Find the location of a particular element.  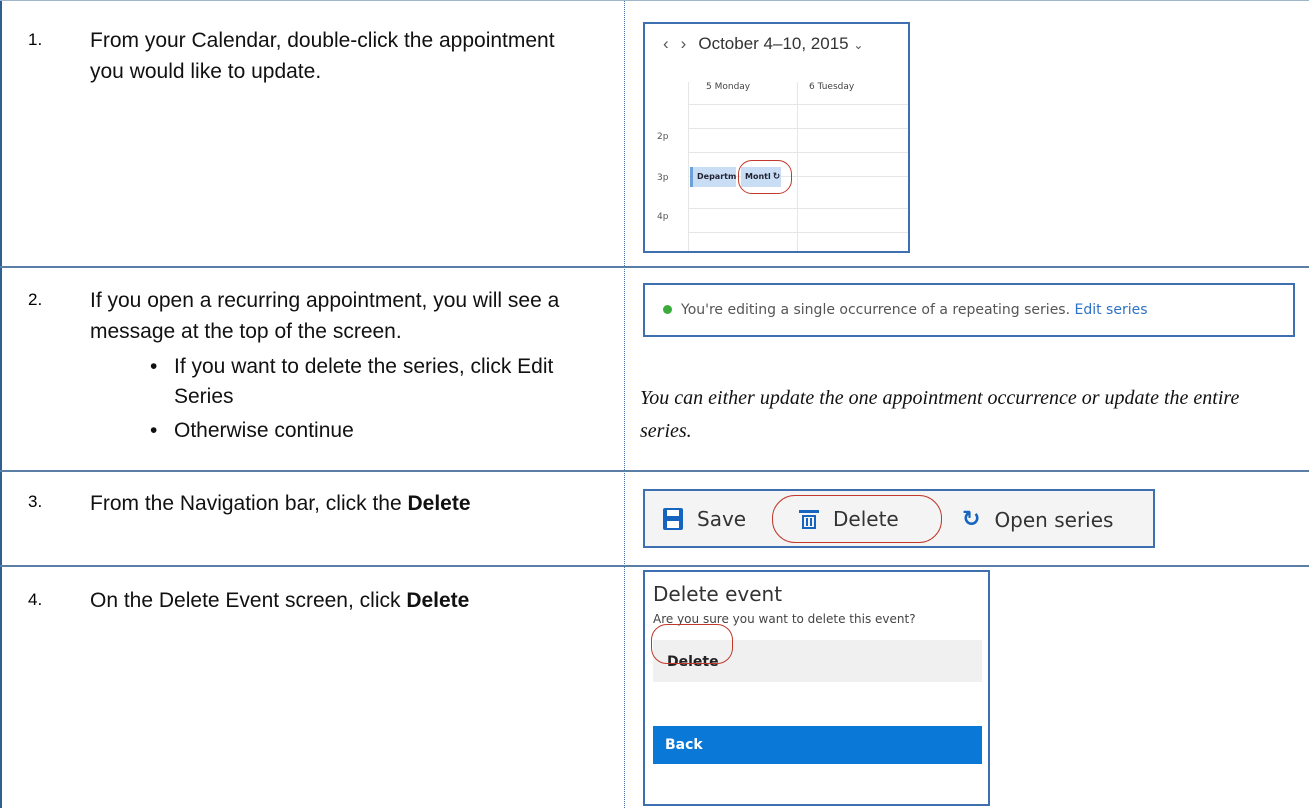

calendar-event: Departm is located at coordinates (713, 177).